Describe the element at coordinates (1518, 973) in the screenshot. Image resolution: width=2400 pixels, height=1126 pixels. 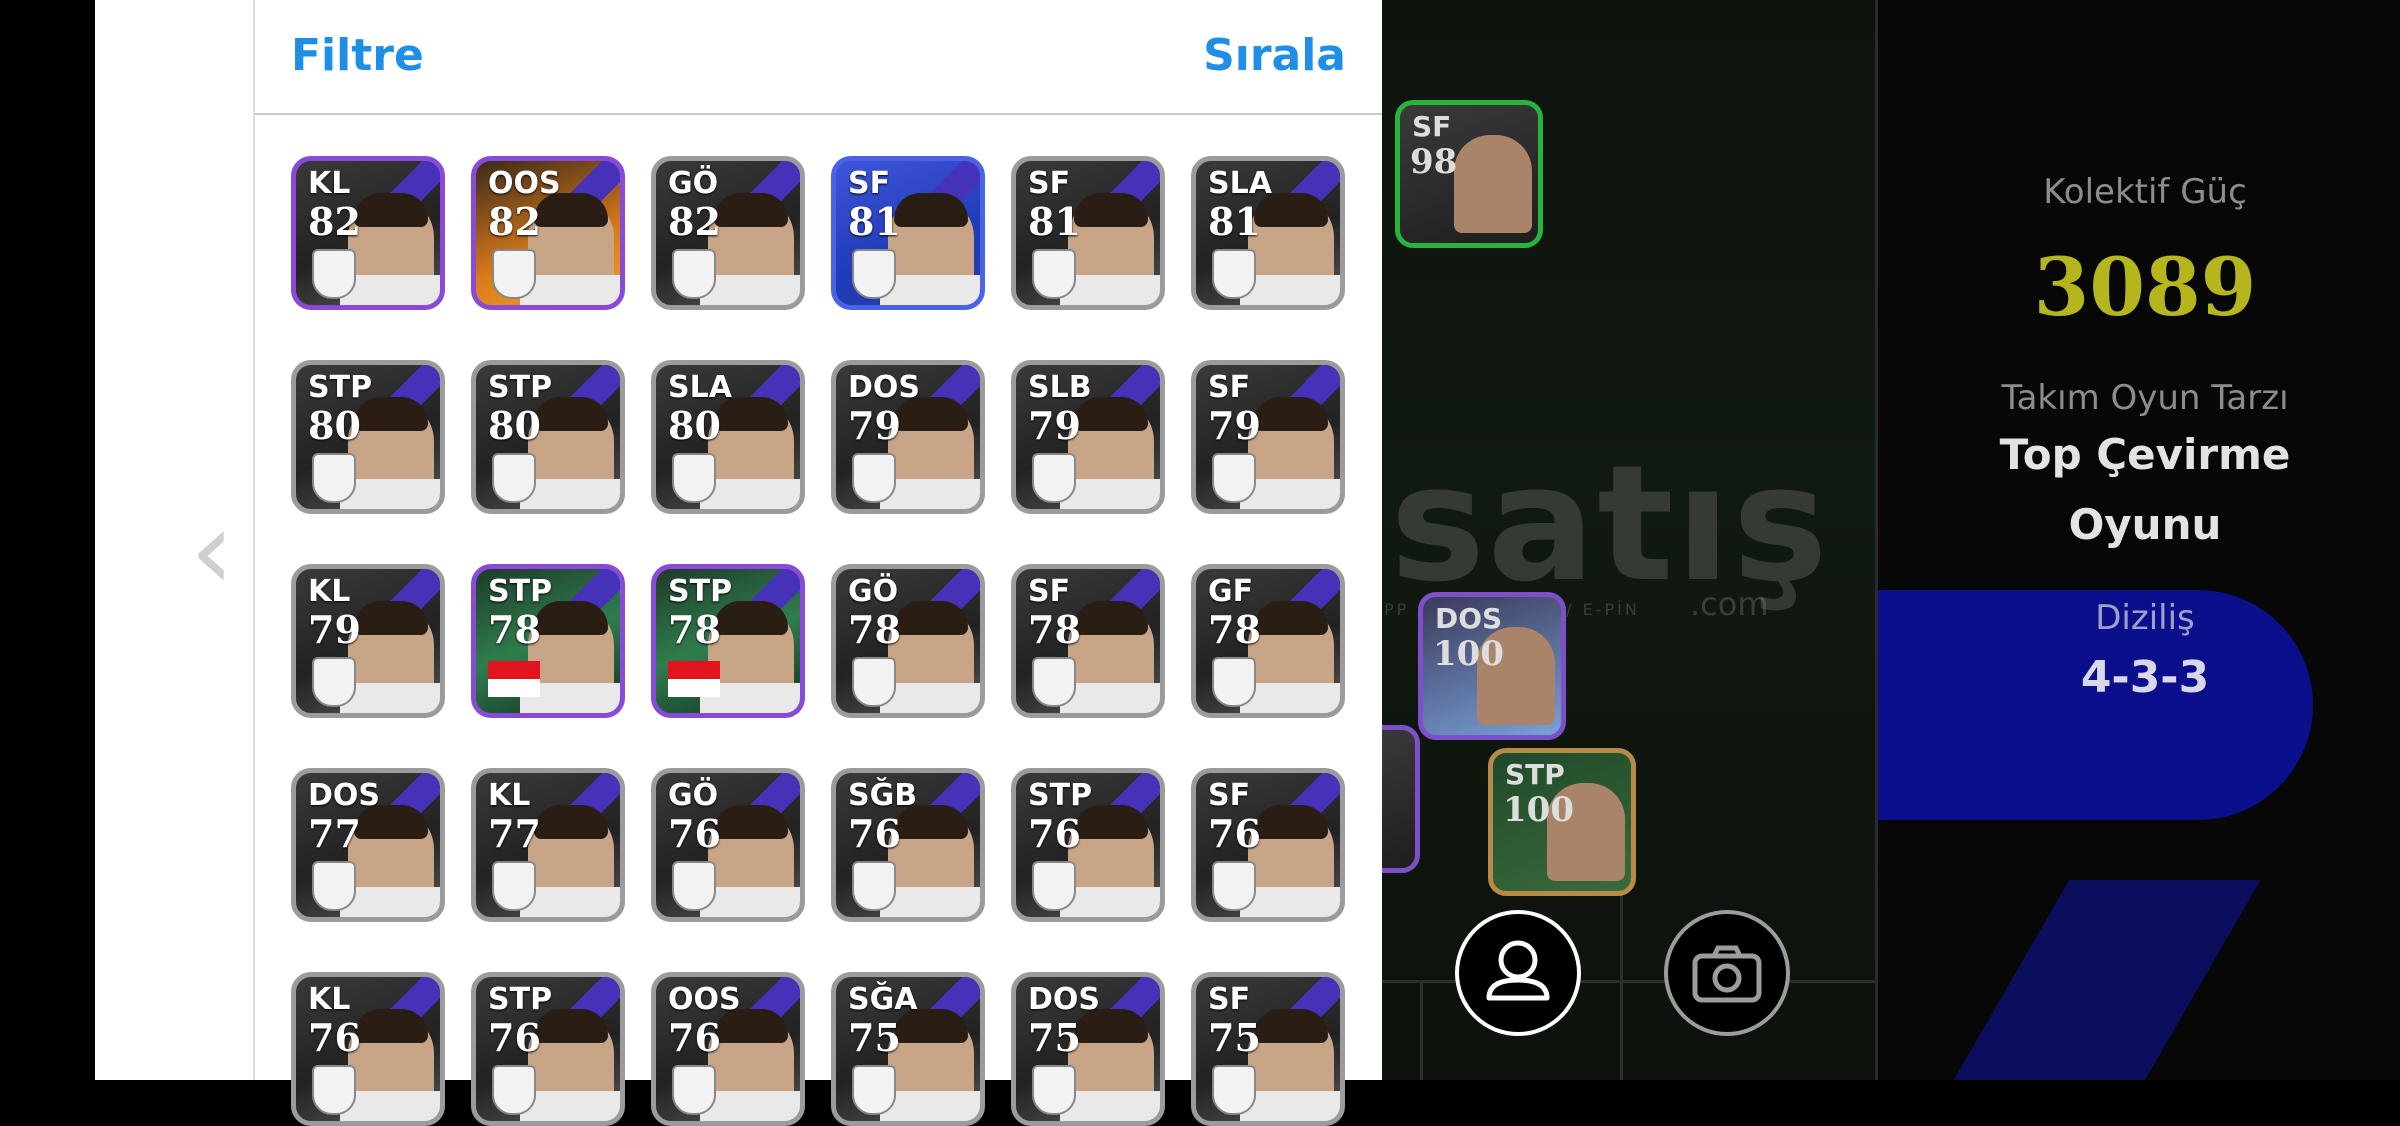
I see `profile-button` at that location.